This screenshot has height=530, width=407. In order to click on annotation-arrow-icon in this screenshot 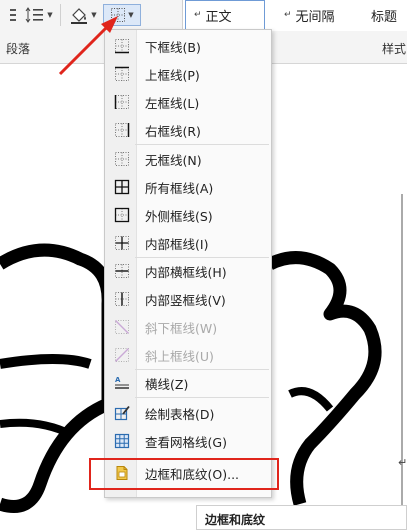, I will do `click(88, 46)`.